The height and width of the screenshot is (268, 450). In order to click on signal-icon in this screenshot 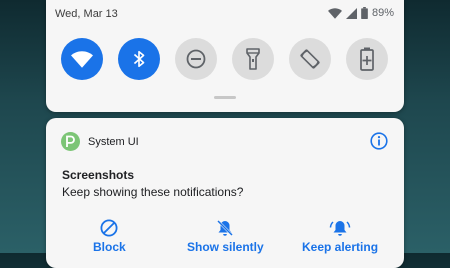, I will do `click(351, 13)`.